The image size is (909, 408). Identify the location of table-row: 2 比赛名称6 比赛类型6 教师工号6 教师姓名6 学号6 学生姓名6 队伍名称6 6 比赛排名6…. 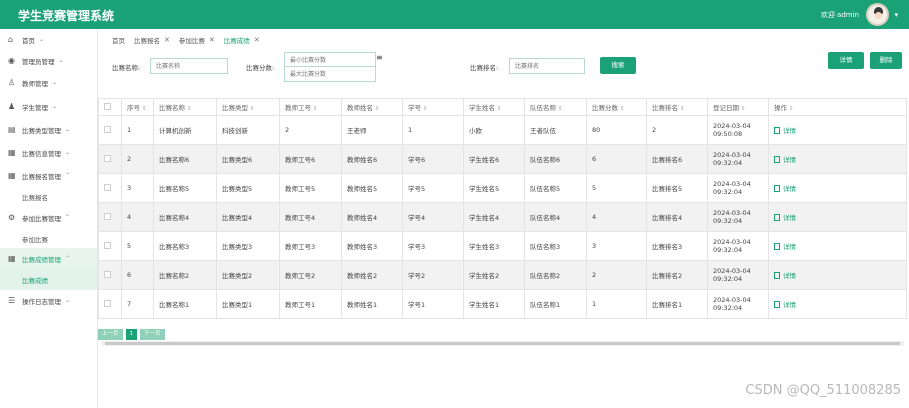
(502, 159).